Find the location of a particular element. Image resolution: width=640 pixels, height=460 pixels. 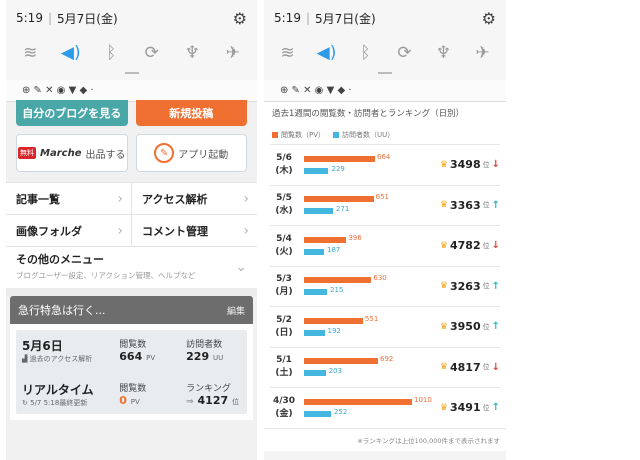

realtime-title: リアルタイム is located at coordinates (58, 389).